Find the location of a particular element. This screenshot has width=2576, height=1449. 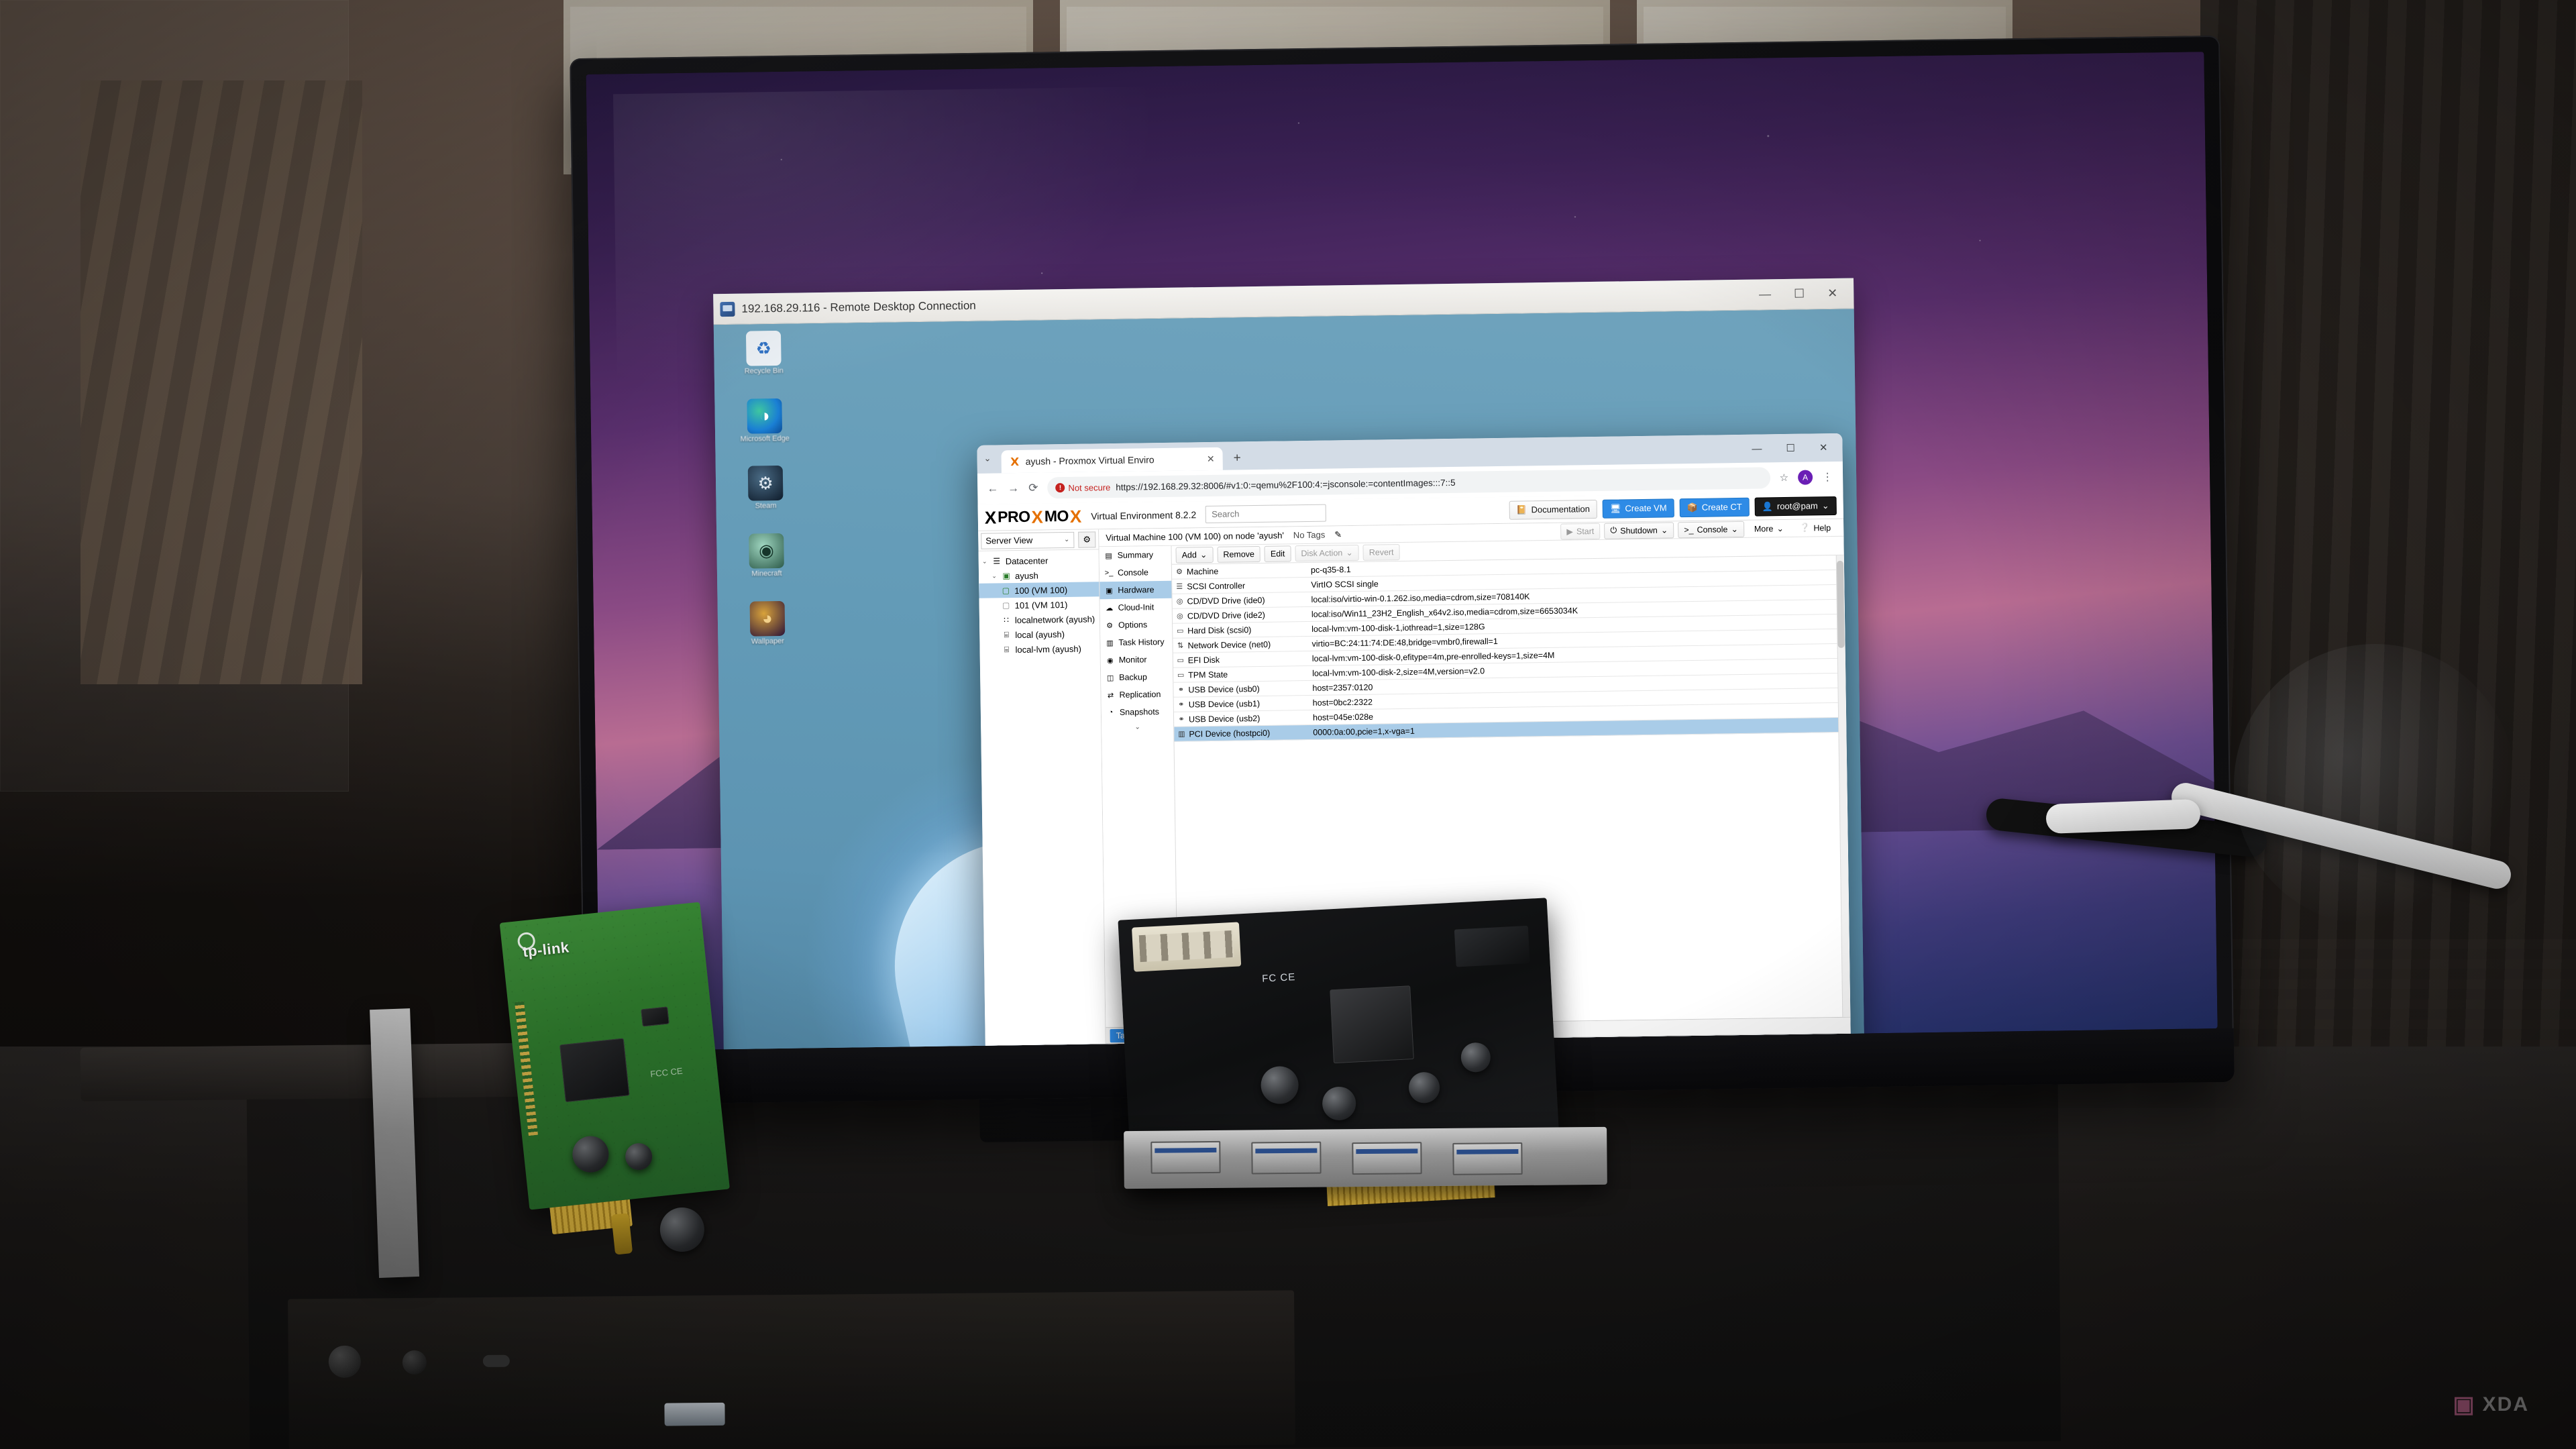

create-ct-button: 📦 Create CT is located at coordinates (1714, 507).